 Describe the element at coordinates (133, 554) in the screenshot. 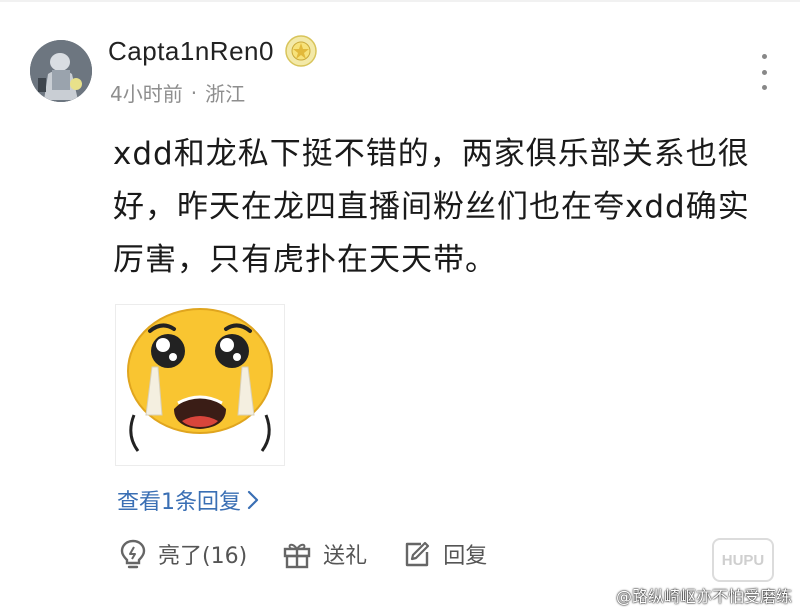

I see `lightbulb-icon` at that location.